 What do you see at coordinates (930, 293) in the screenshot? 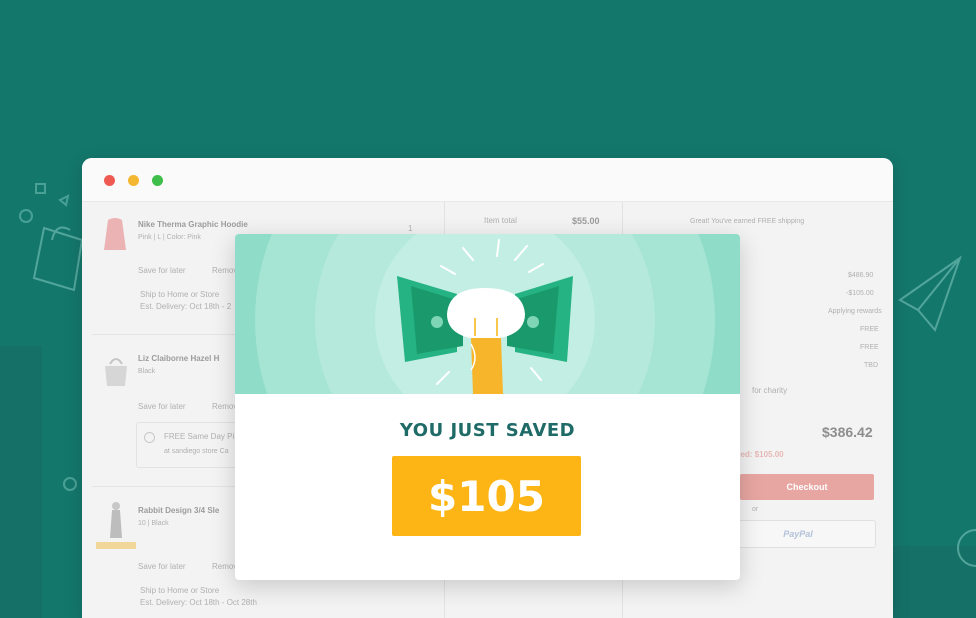
I see `paper-plane-icon` at bounding box center [930, 293].